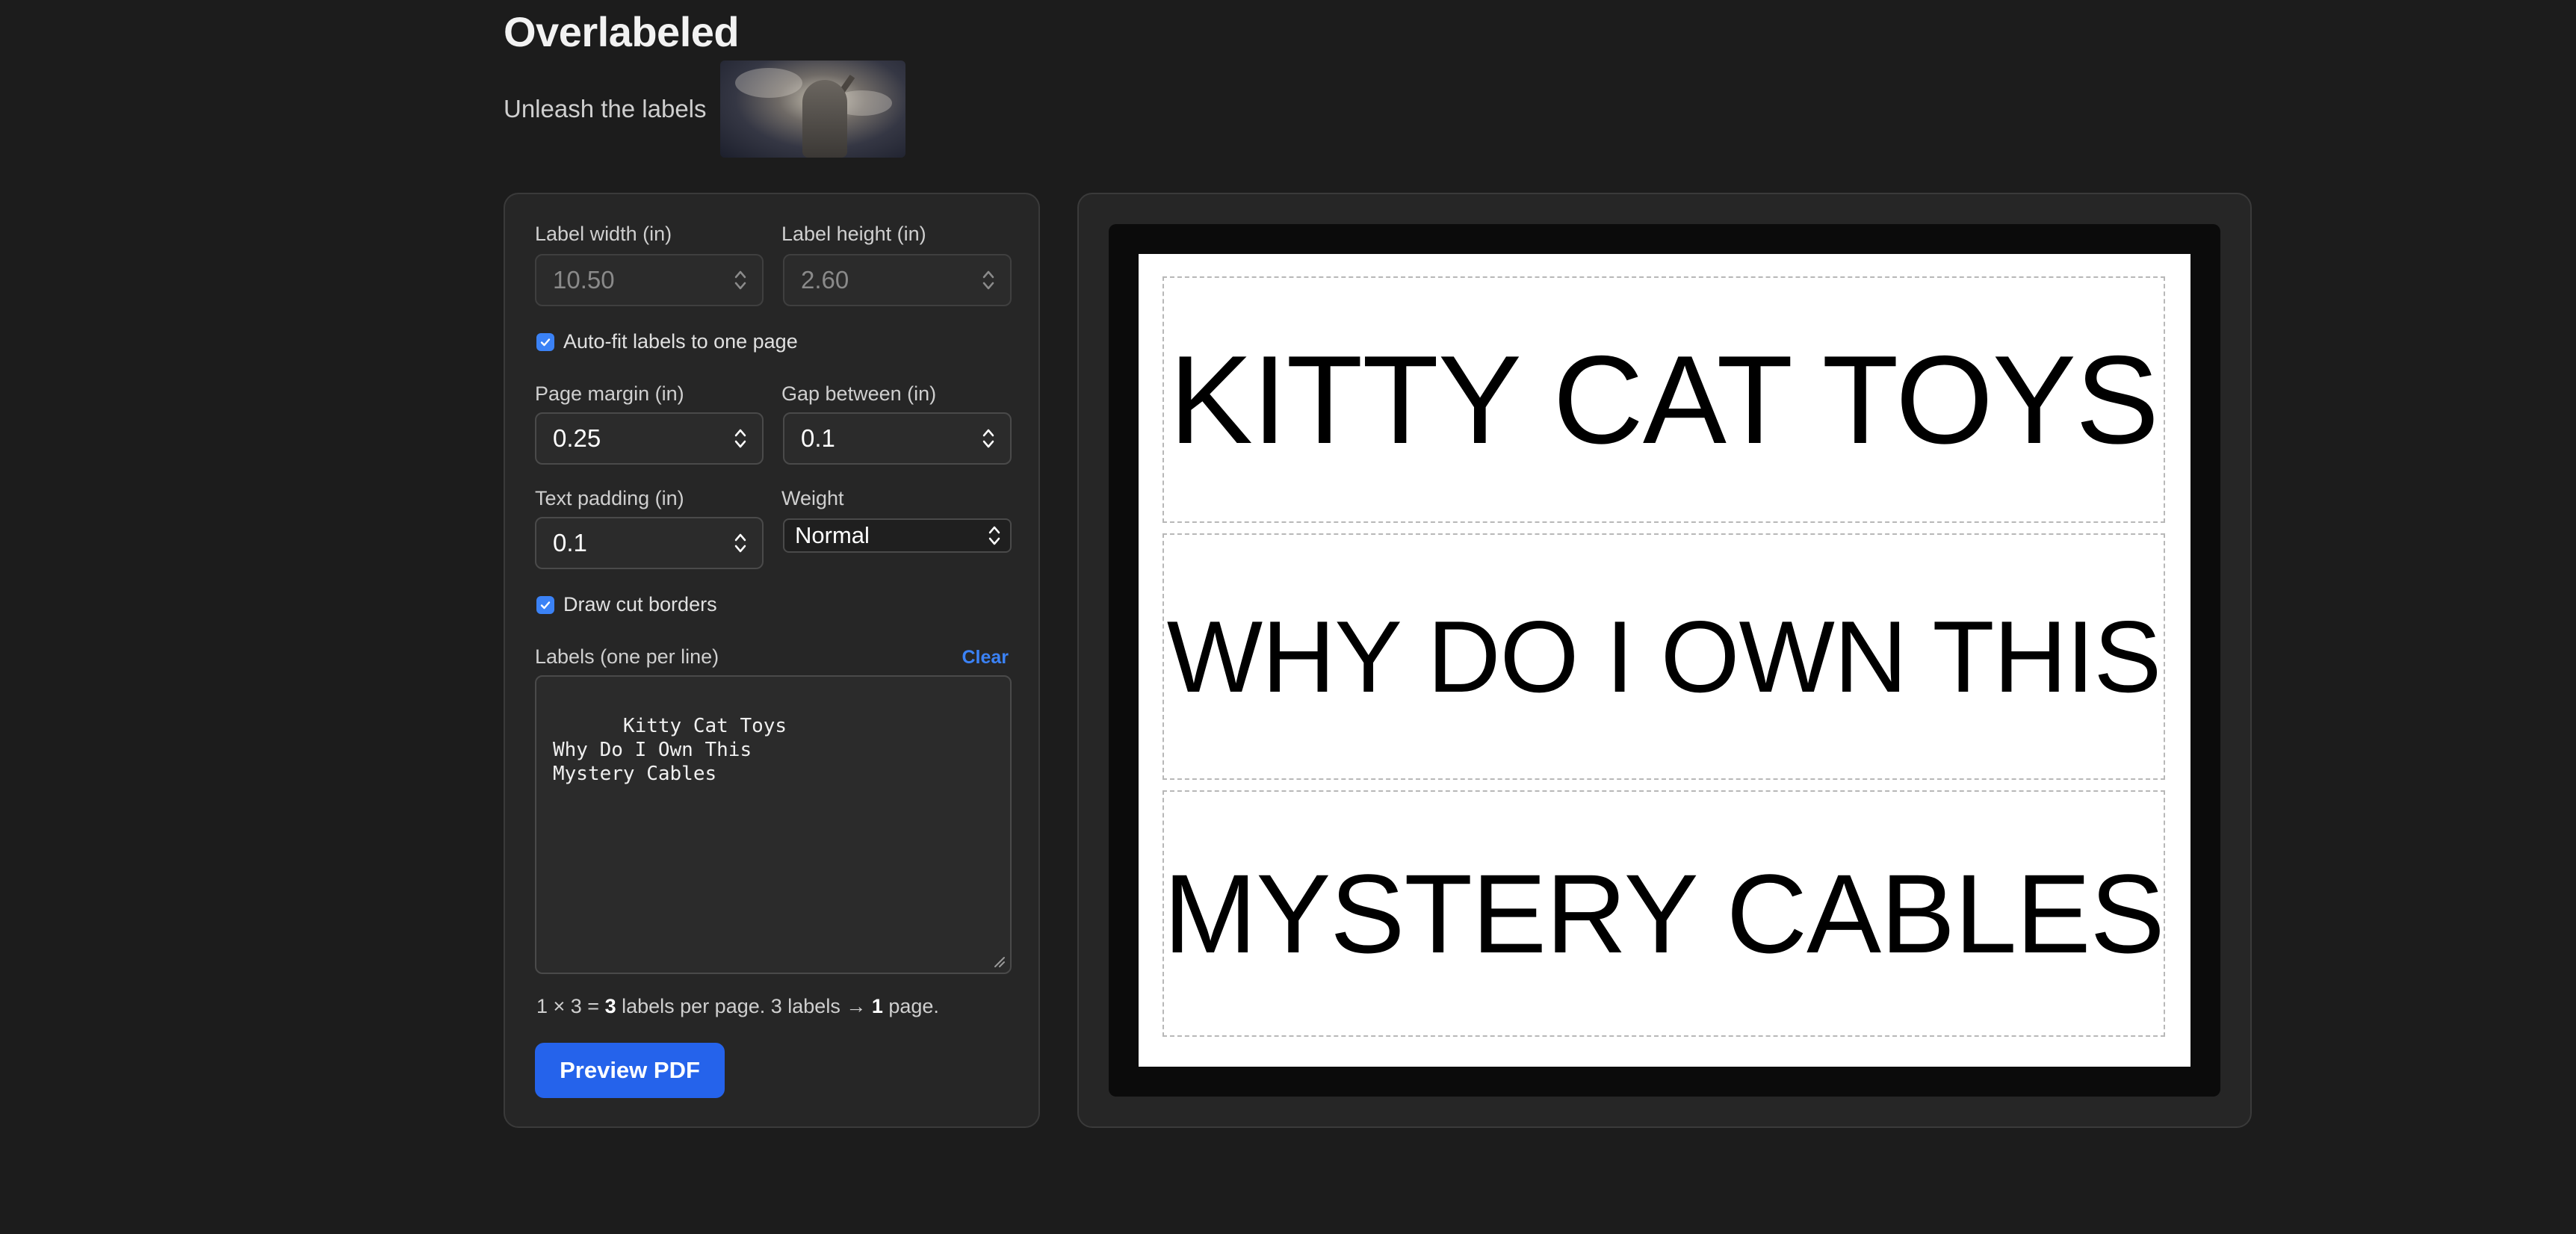 Image resolution: width=2576 pixels, height=1234 pixels. I want to click on hero-image, so click(812, 109).